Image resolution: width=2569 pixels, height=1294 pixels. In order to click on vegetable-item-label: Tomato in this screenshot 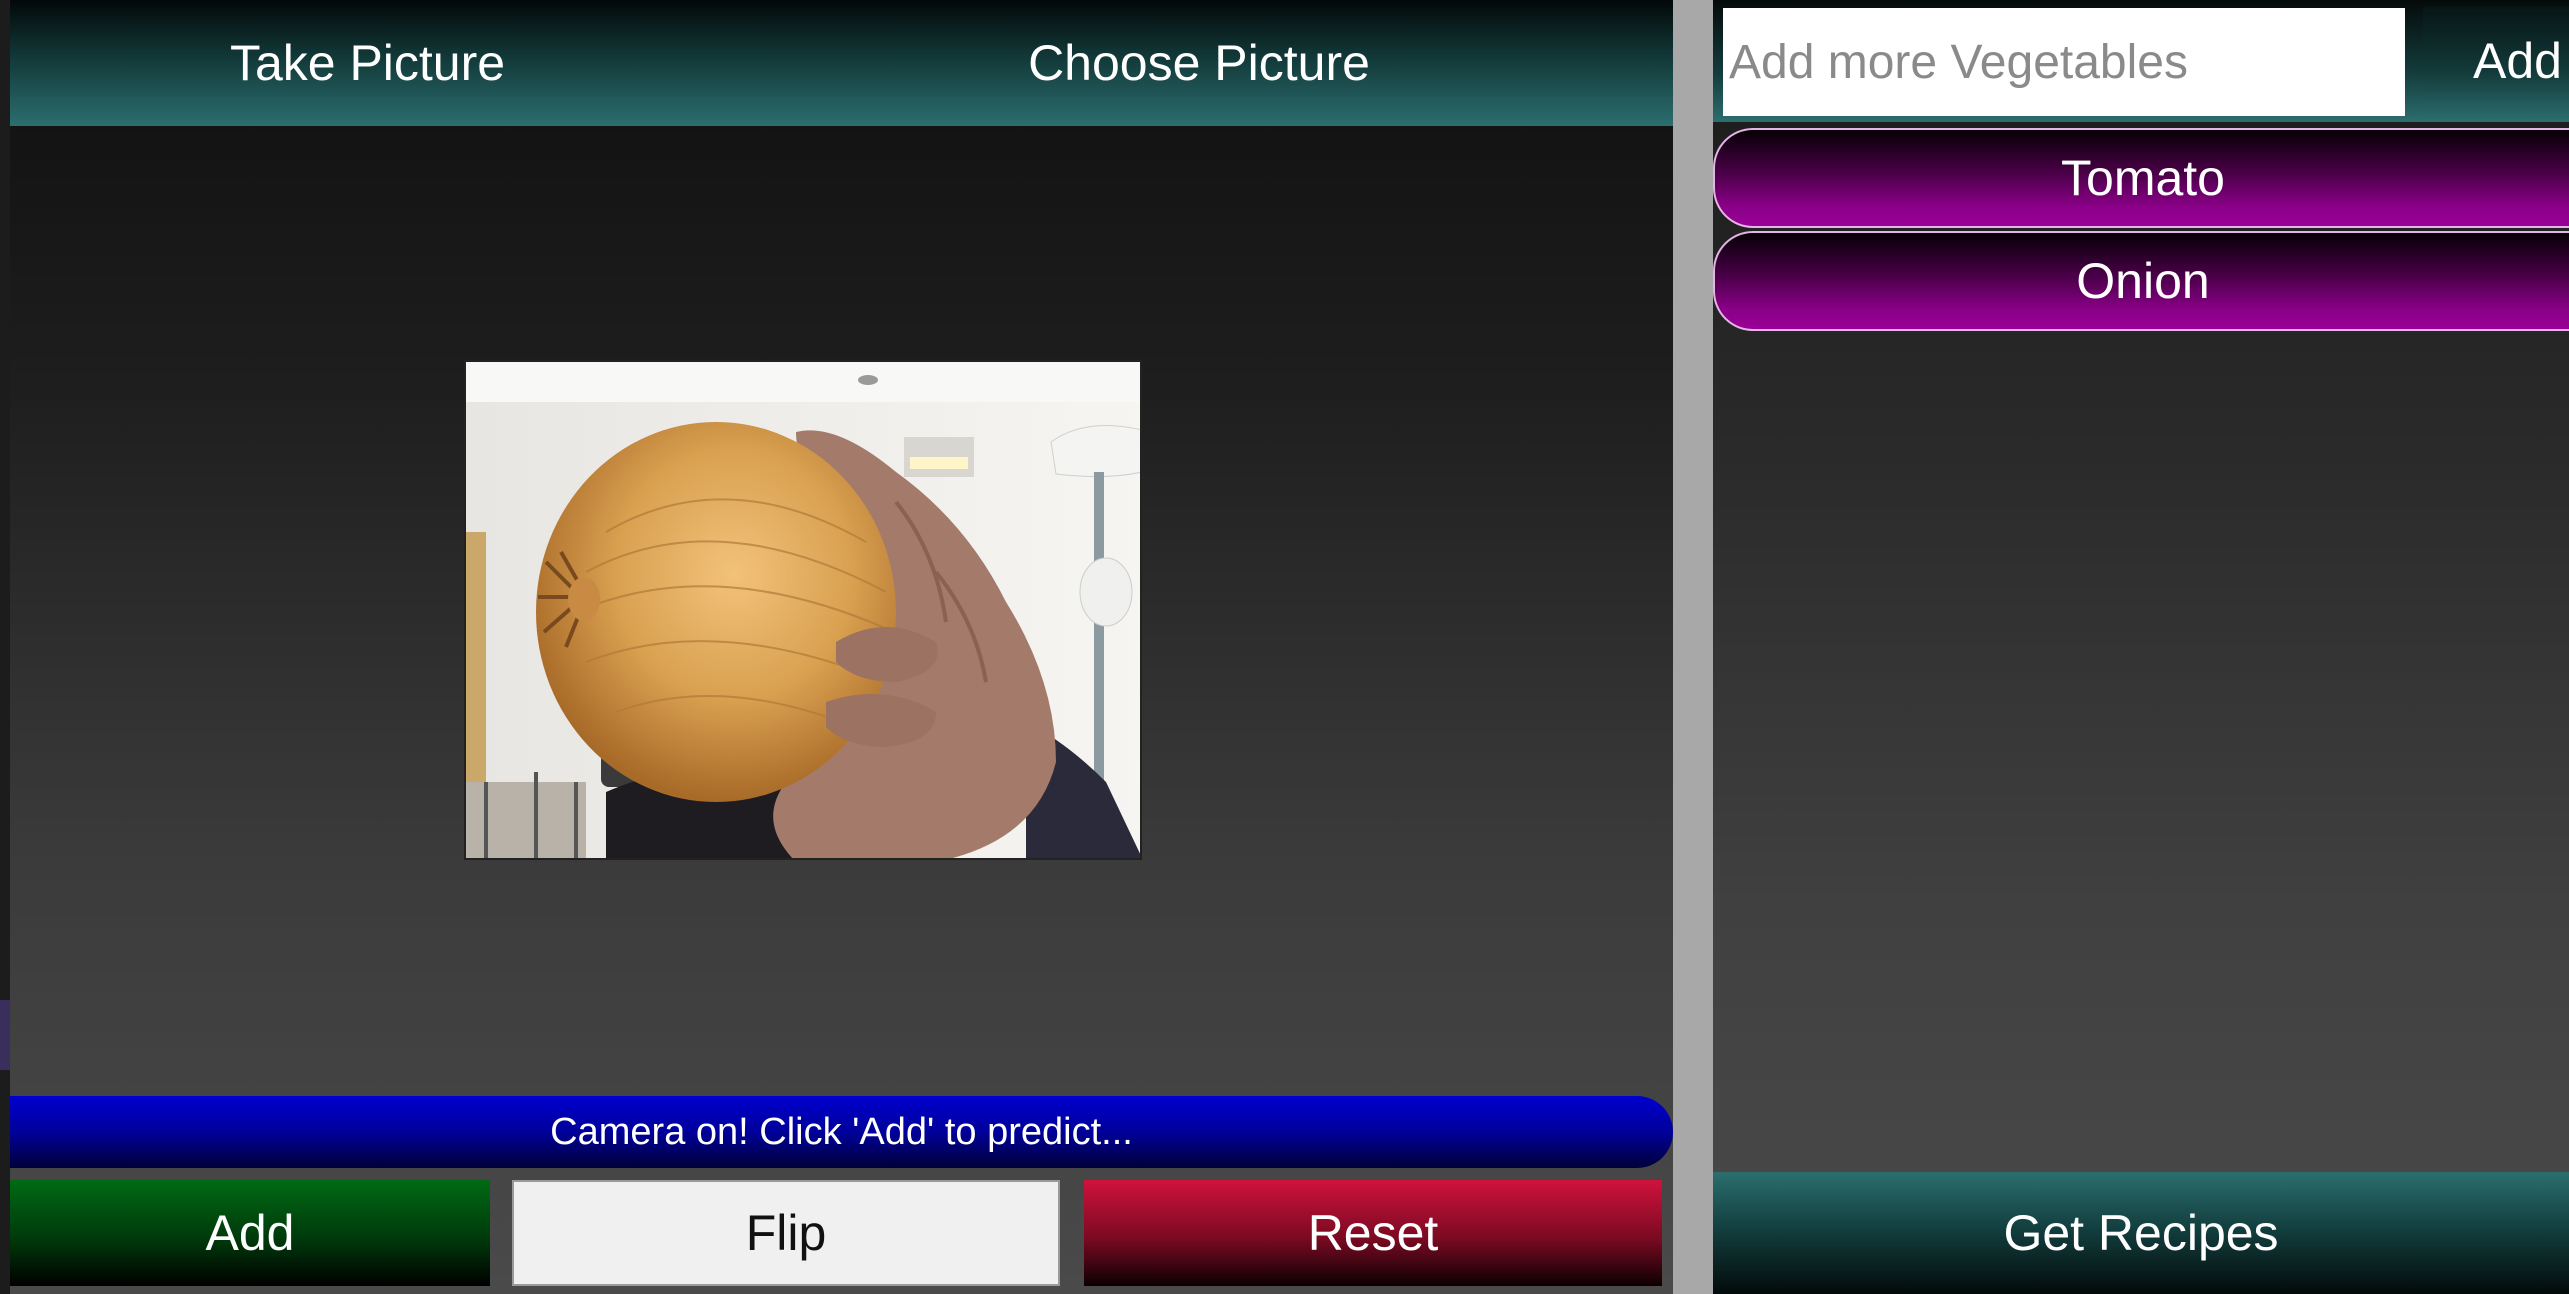, I will do `click(2143, 178)`.